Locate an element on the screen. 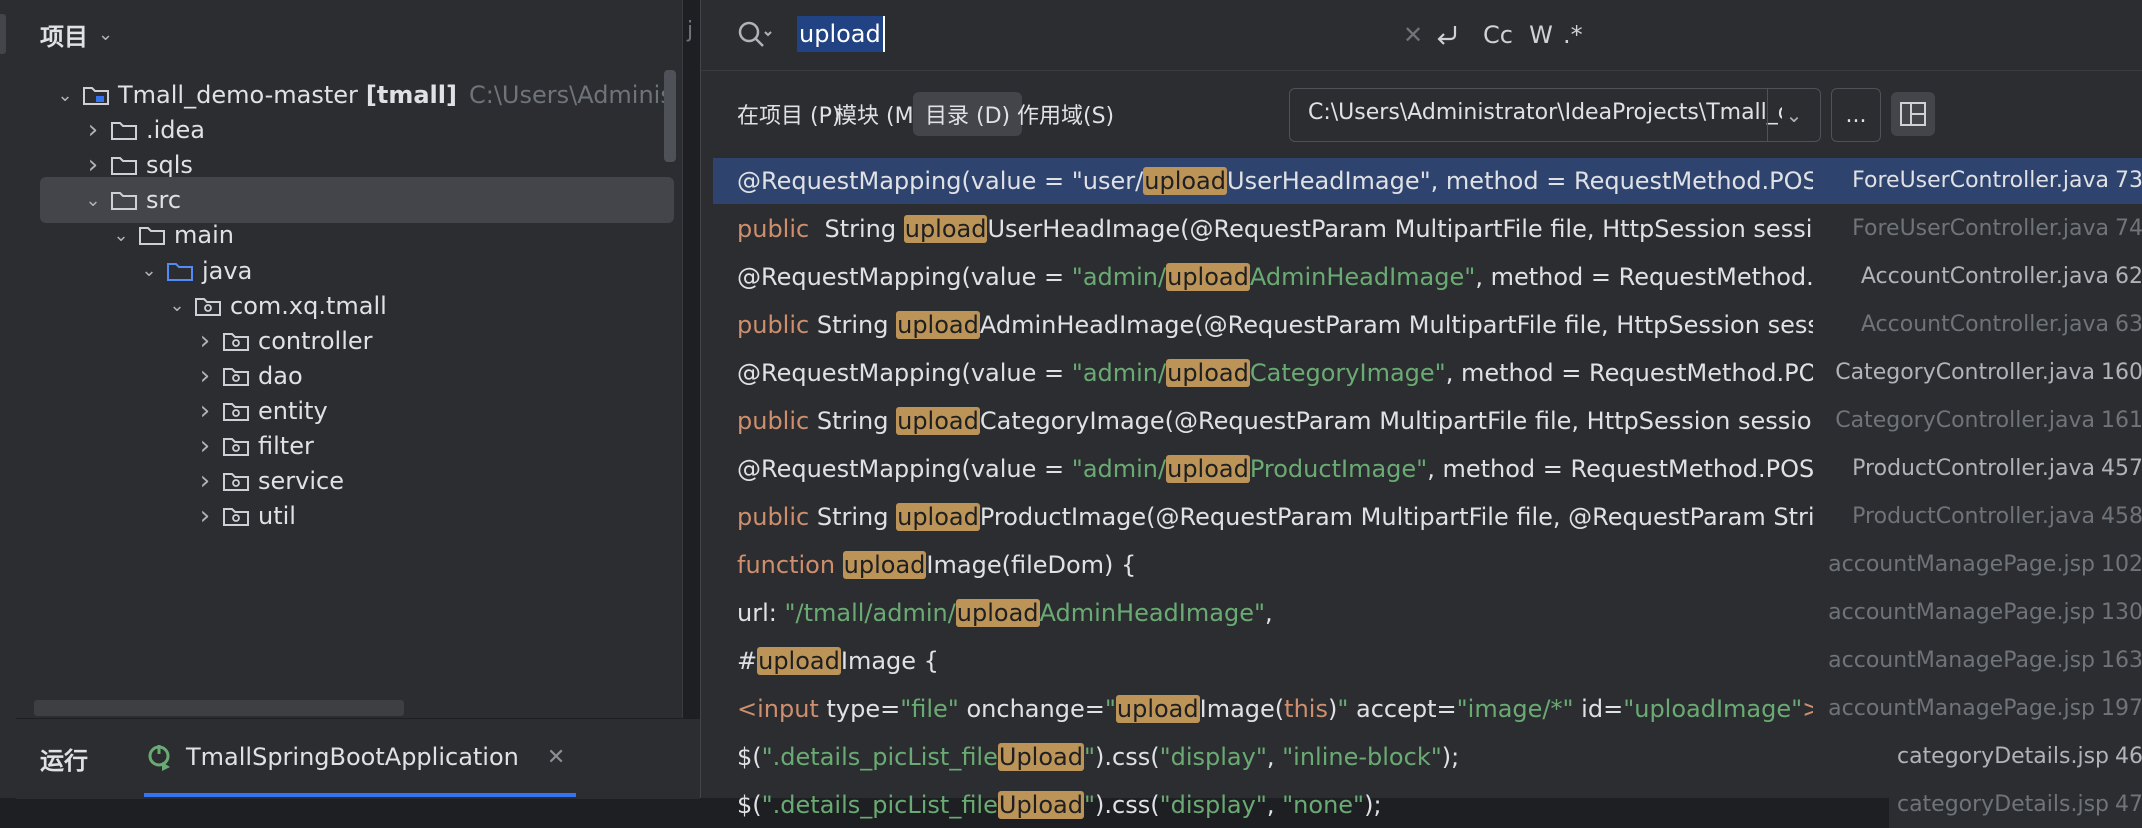 This screenshot has width=2142, height=828. clear-search-icon: ✕ is located at coordinates (1413, 35).